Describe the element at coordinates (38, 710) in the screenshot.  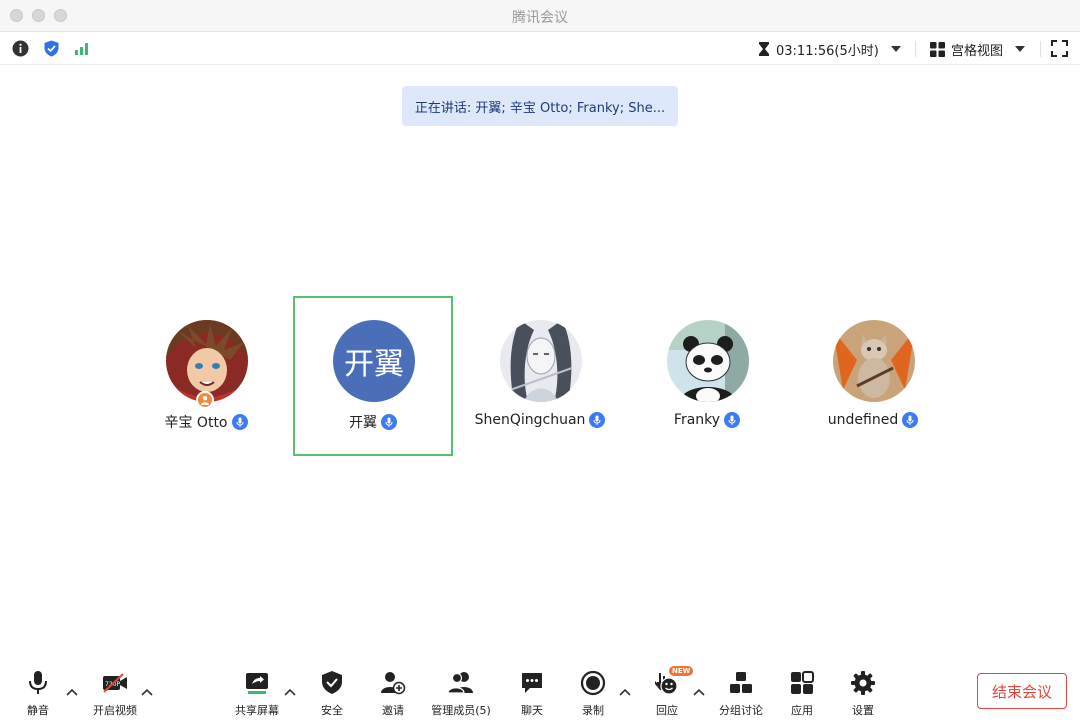
I see `mute-label: 静音` at that location.